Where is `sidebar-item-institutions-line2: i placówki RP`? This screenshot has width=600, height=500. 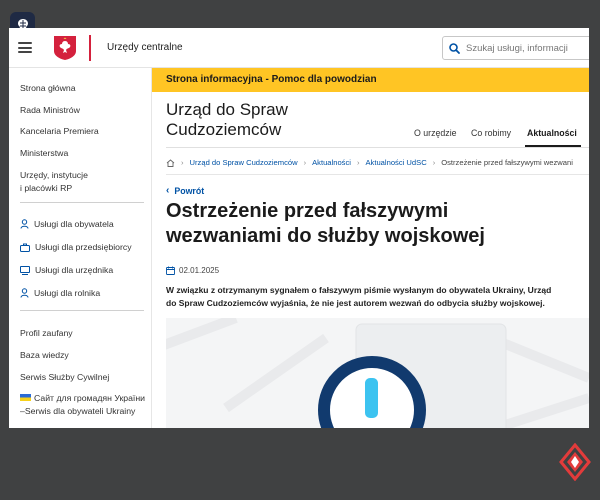 sidebar-item-institutions-line2: i placówki RP is located at coordinates (46, 188).